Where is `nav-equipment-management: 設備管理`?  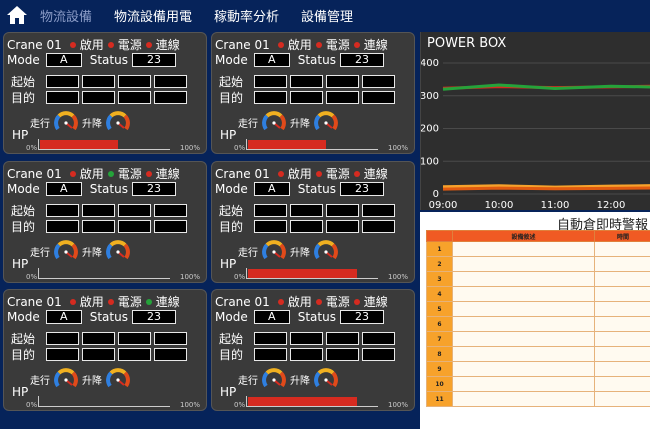
nav-equipment-management: 設備管理 is located at coordinates (327, 15).